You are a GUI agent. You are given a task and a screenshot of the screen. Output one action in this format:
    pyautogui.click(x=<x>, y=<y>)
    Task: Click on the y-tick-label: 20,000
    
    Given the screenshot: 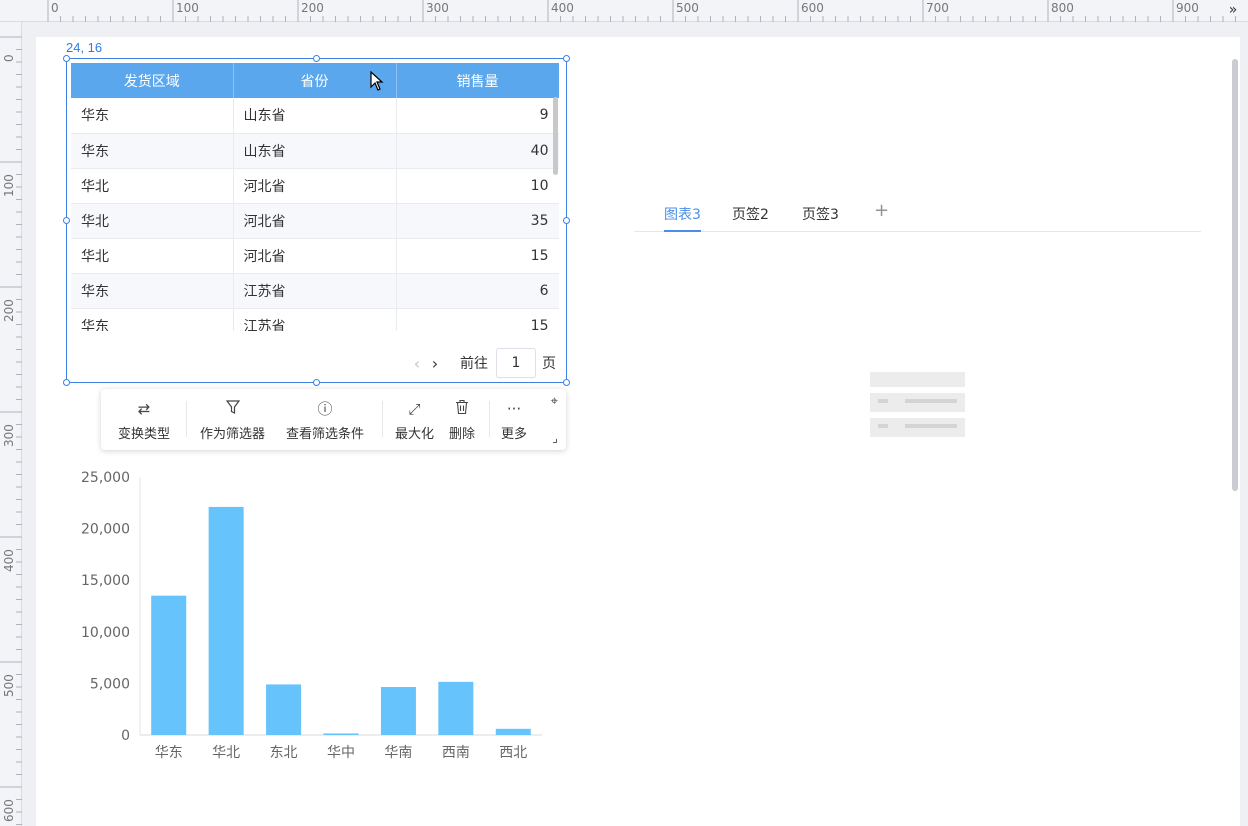 What is the action you would take?
    pyautogui.click(x=105, y=530)
    